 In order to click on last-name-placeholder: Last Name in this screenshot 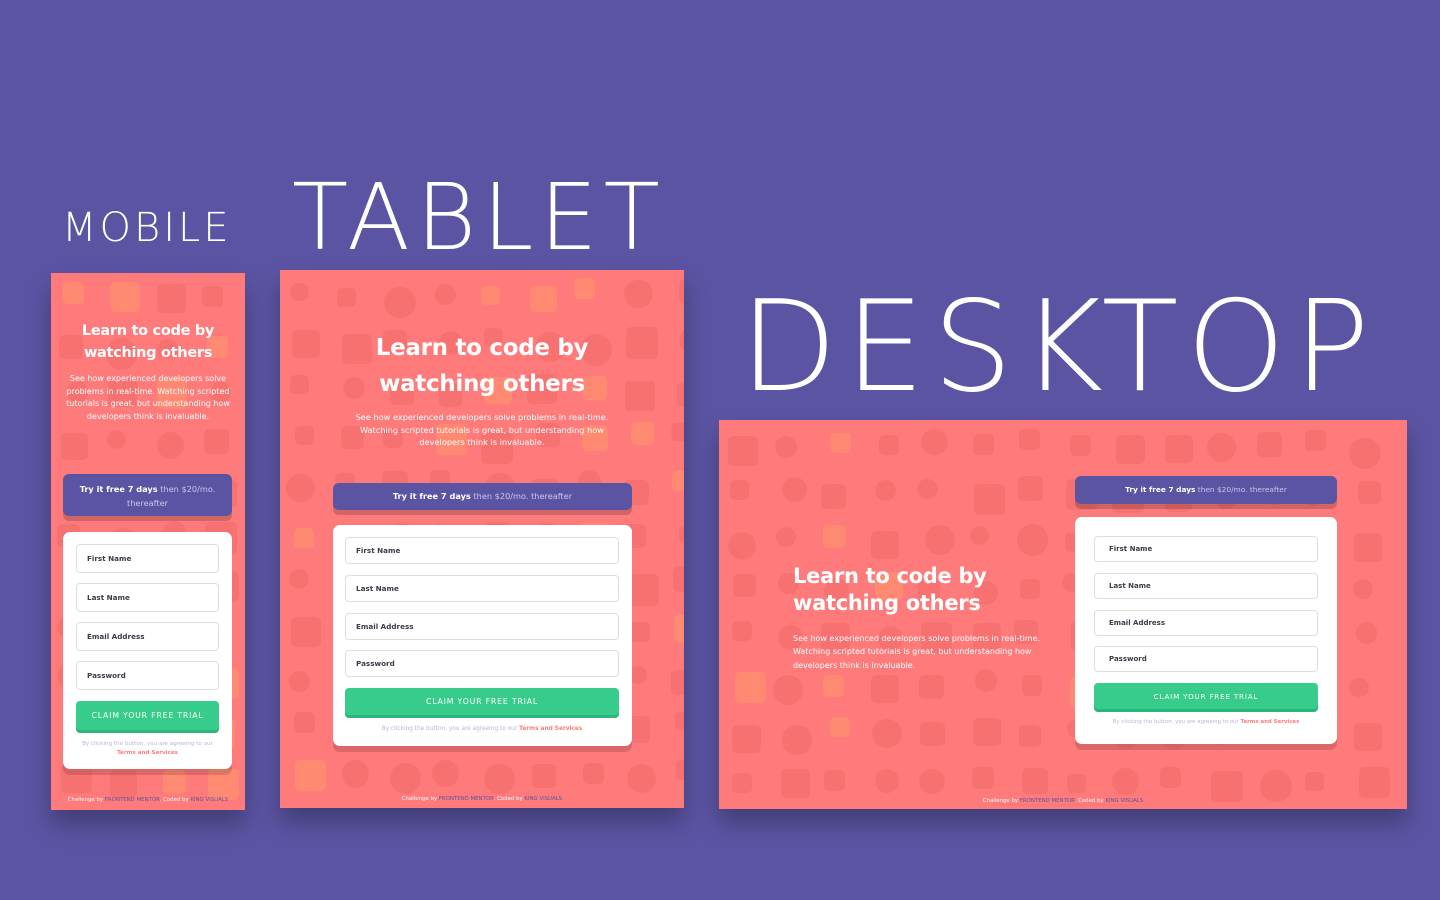, I will do `click(1130, 586)`.